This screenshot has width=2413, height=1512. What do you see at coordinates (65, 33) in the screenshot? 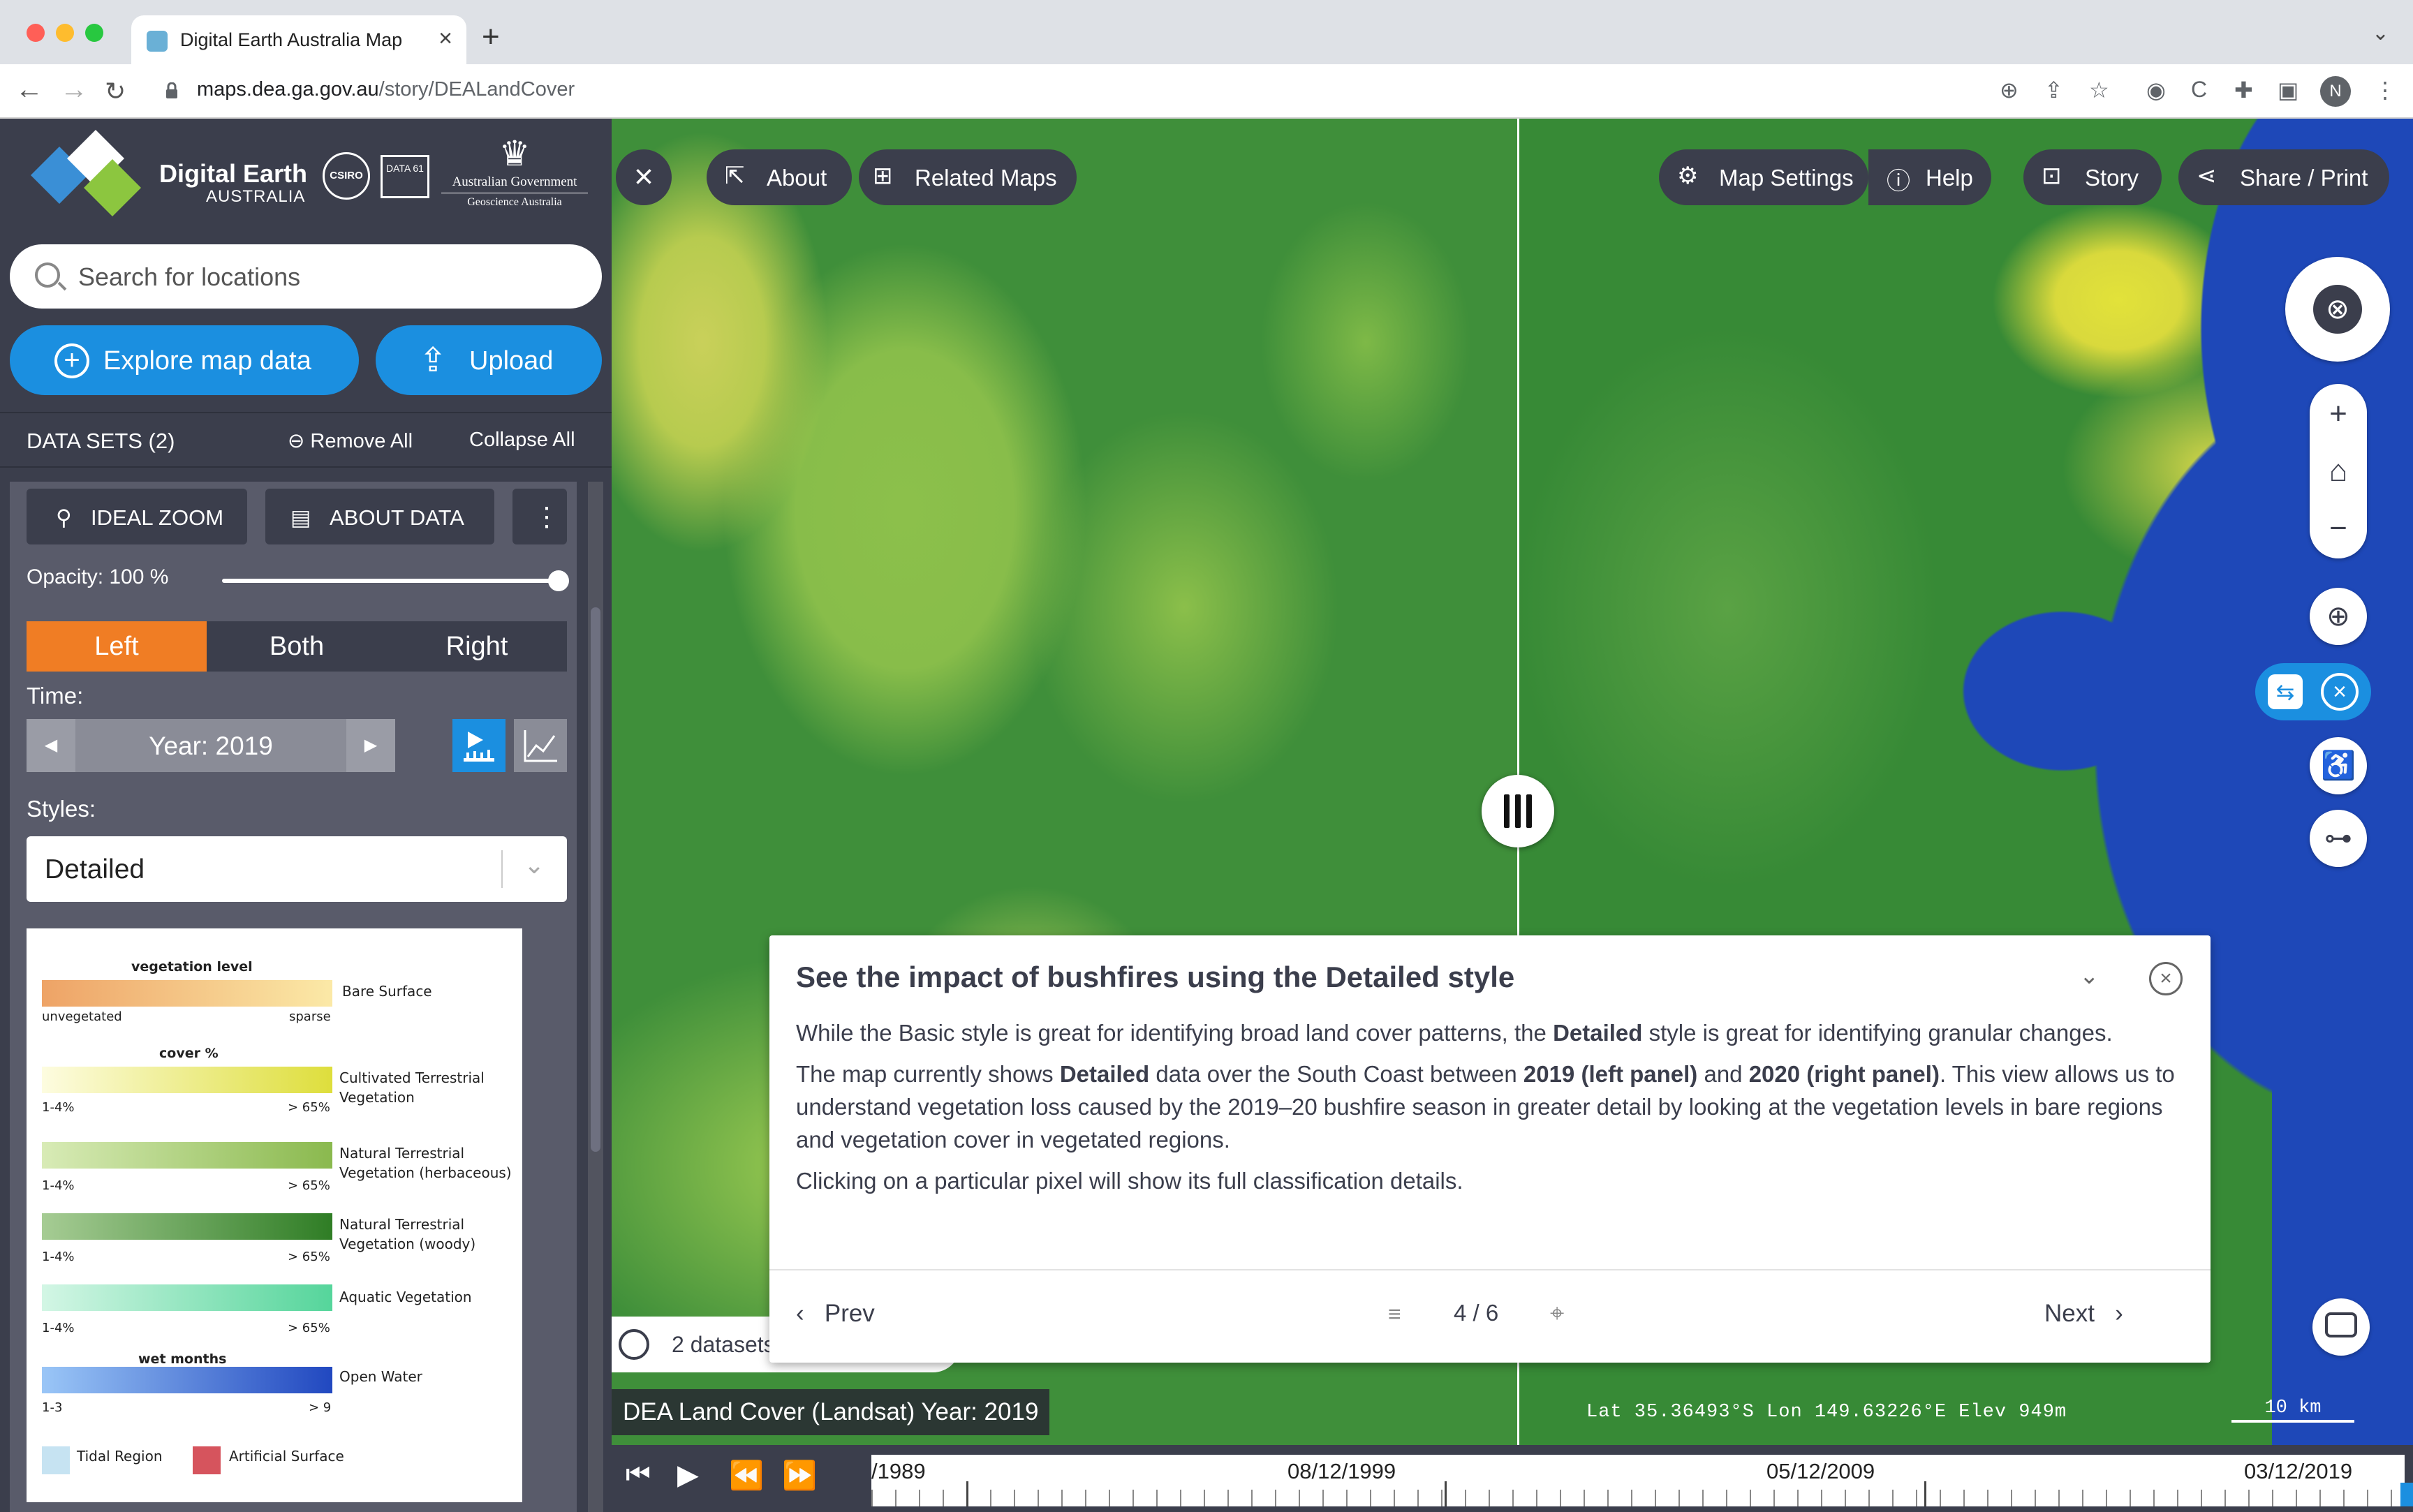
I see `minimize-window-button` at bounding box center [65, 33].